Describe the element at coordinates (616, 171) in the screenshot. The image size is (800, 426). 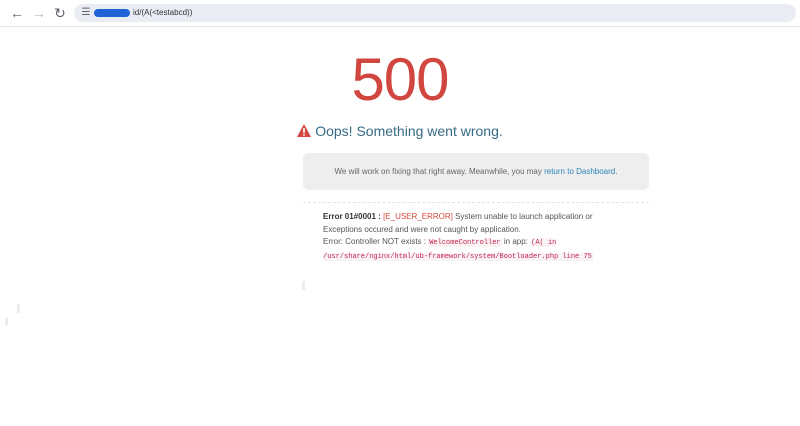
I see `info-message-suffix: .` at that location.